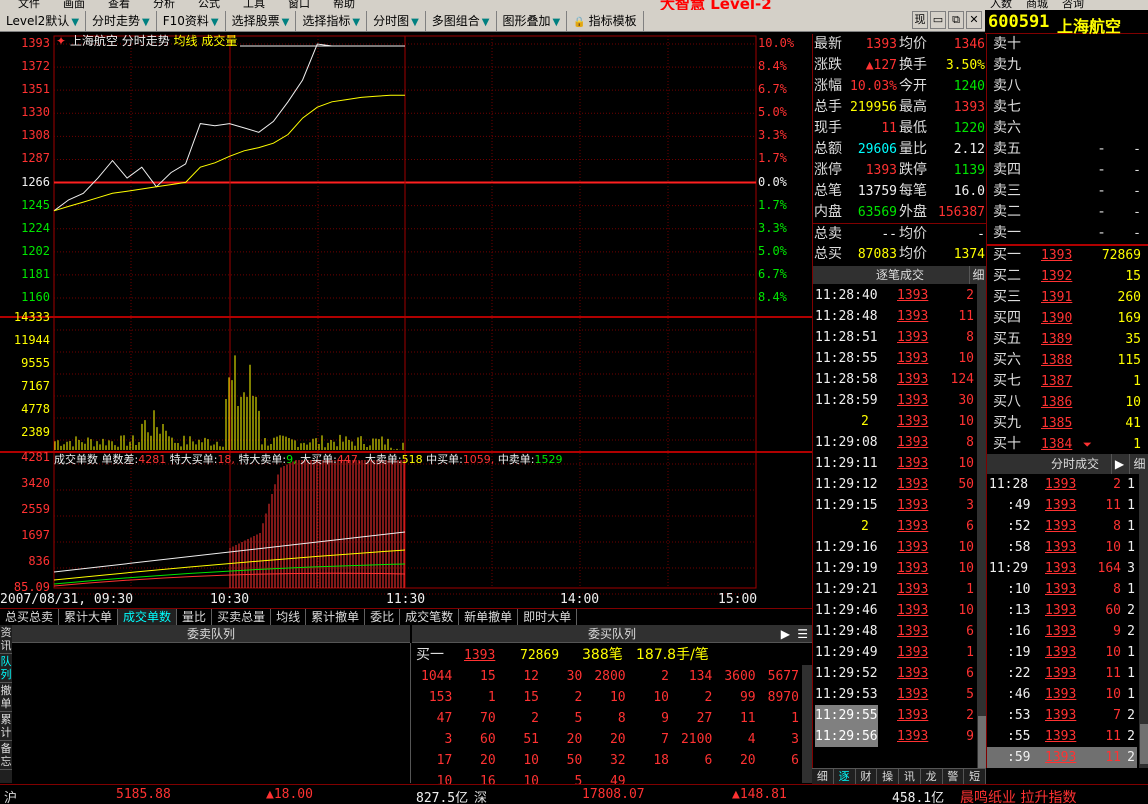  What do you see at coordinates (1019, 631) in the screenshot?
I see `minute-trade-time: :16` at bounding box center [1019, 631].